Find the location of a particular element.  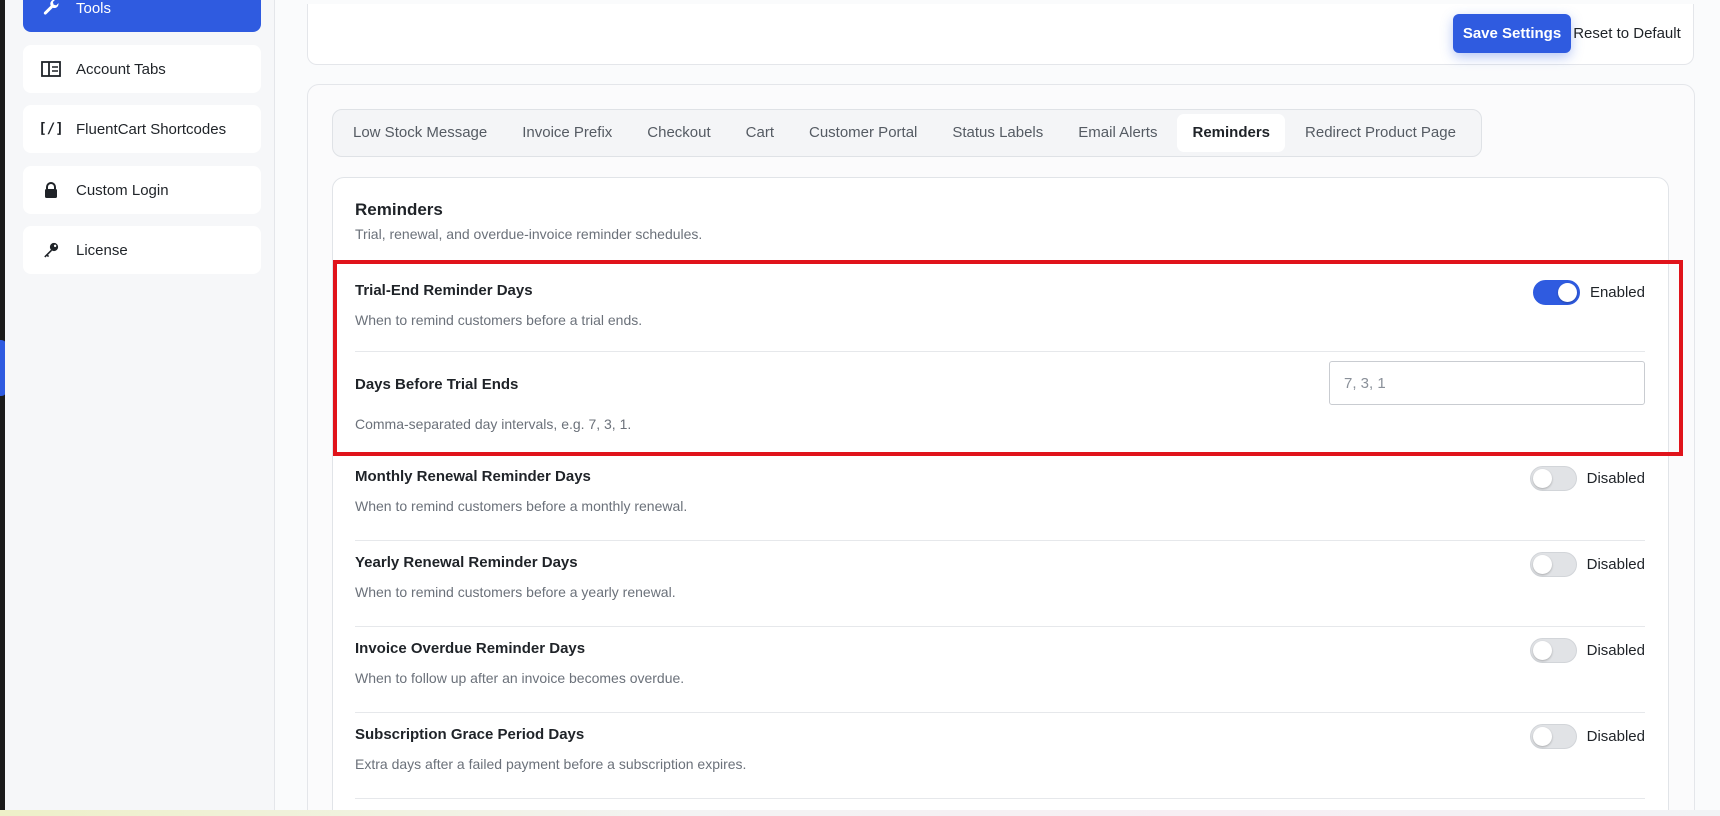

lock-icon is located at coordinates (51, 190).